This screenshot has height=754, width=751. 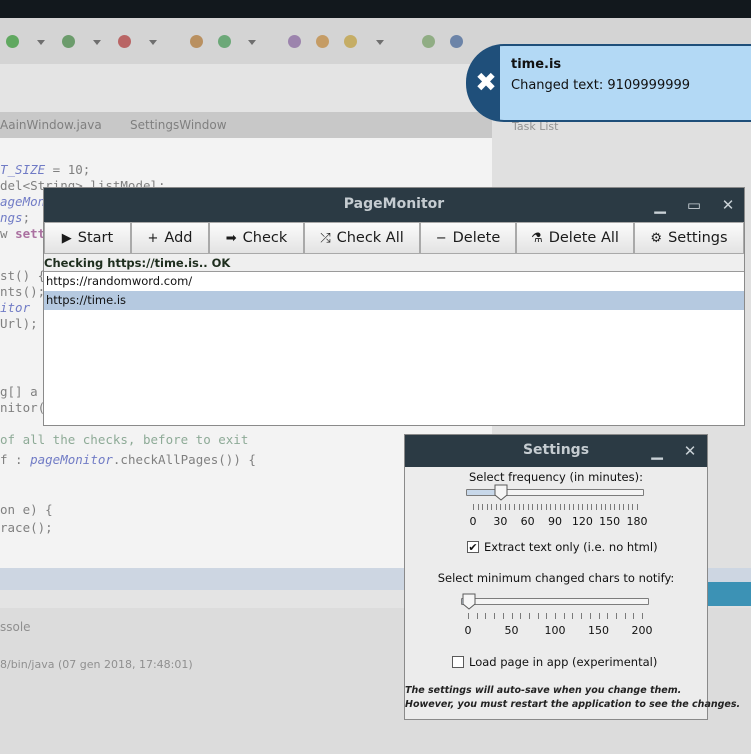 I want to click on gear-icon: ⚙, so click(x=656, y=238).